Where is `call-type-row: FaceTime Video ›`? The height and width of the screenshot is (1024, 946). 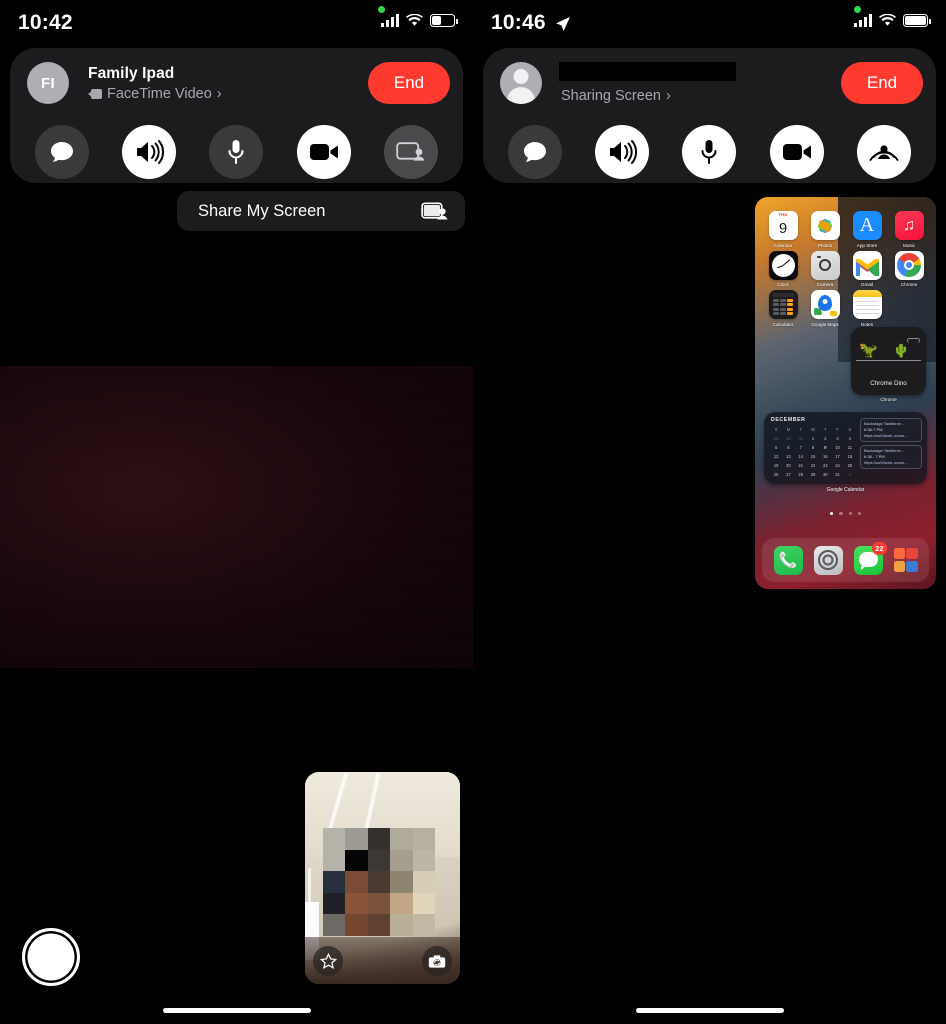 call-type-row: FaceTime Video › is located at coordinates (155, 94).